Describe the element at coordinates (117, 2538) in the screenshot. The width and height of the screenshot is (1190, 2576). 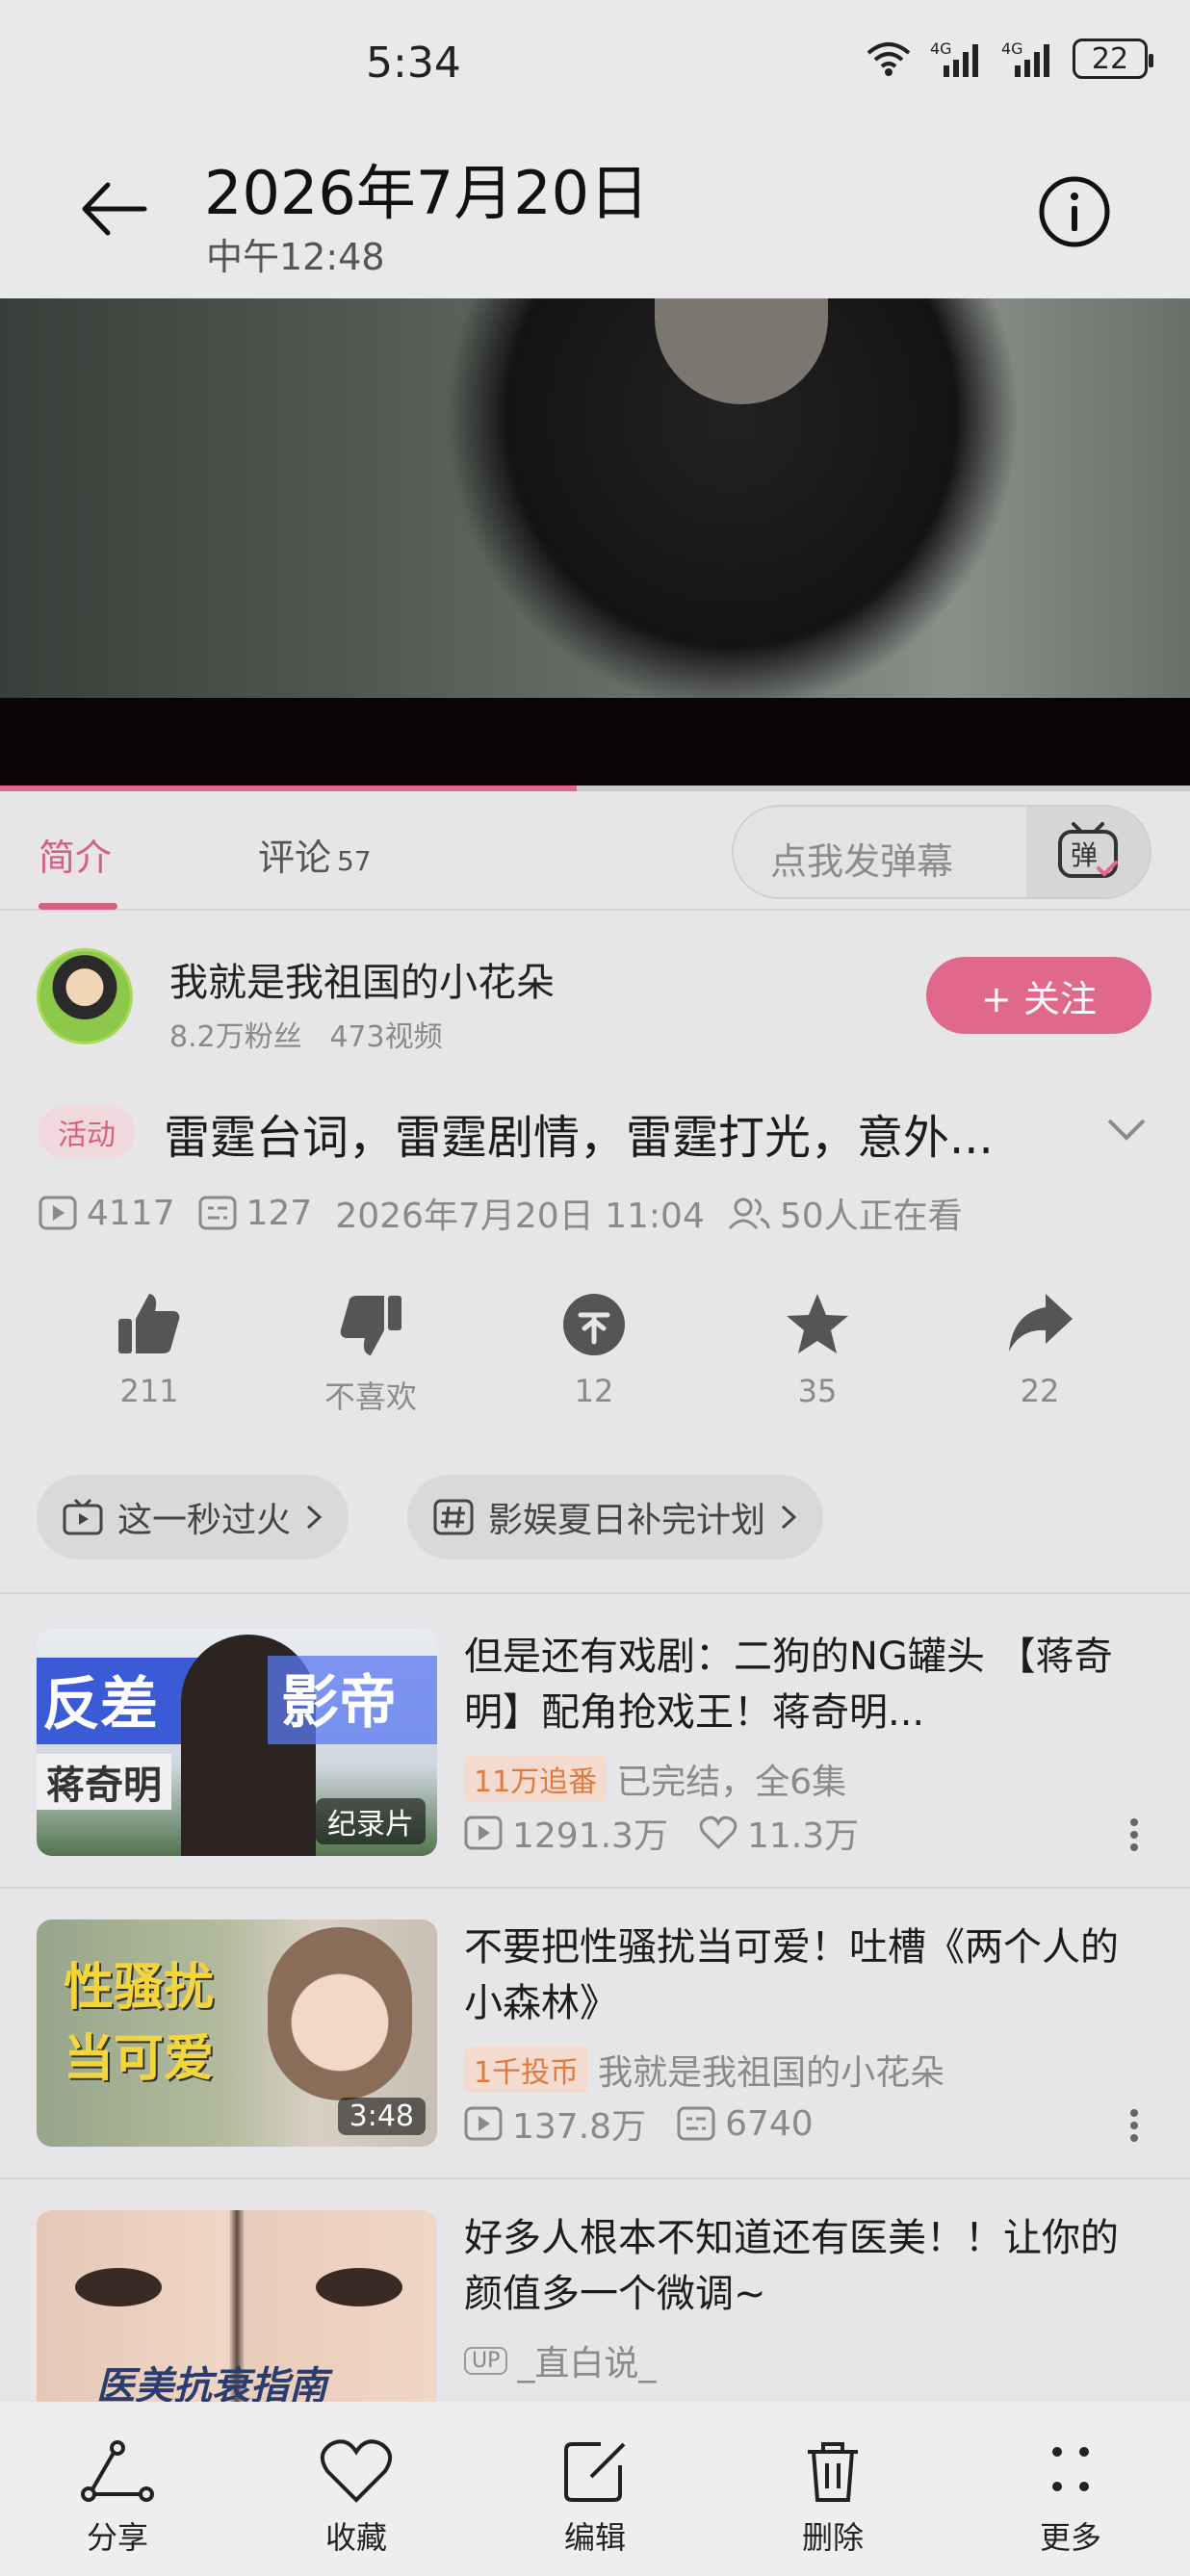
I see `toolbar-share-label: 分享` at that location.